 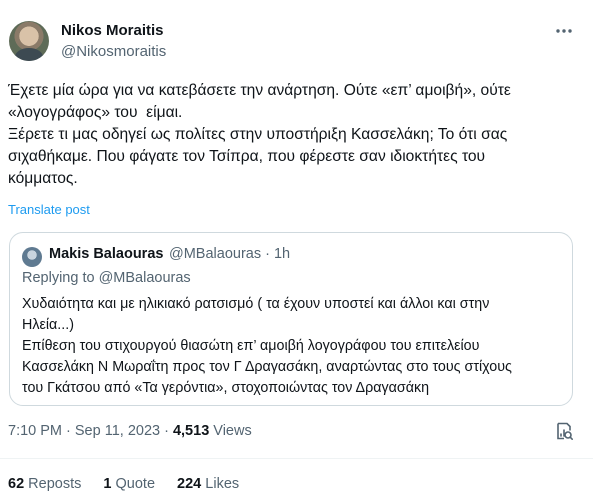 I want to click on author-handle: @Nikosmoraitis, so click(x=113, y=51).